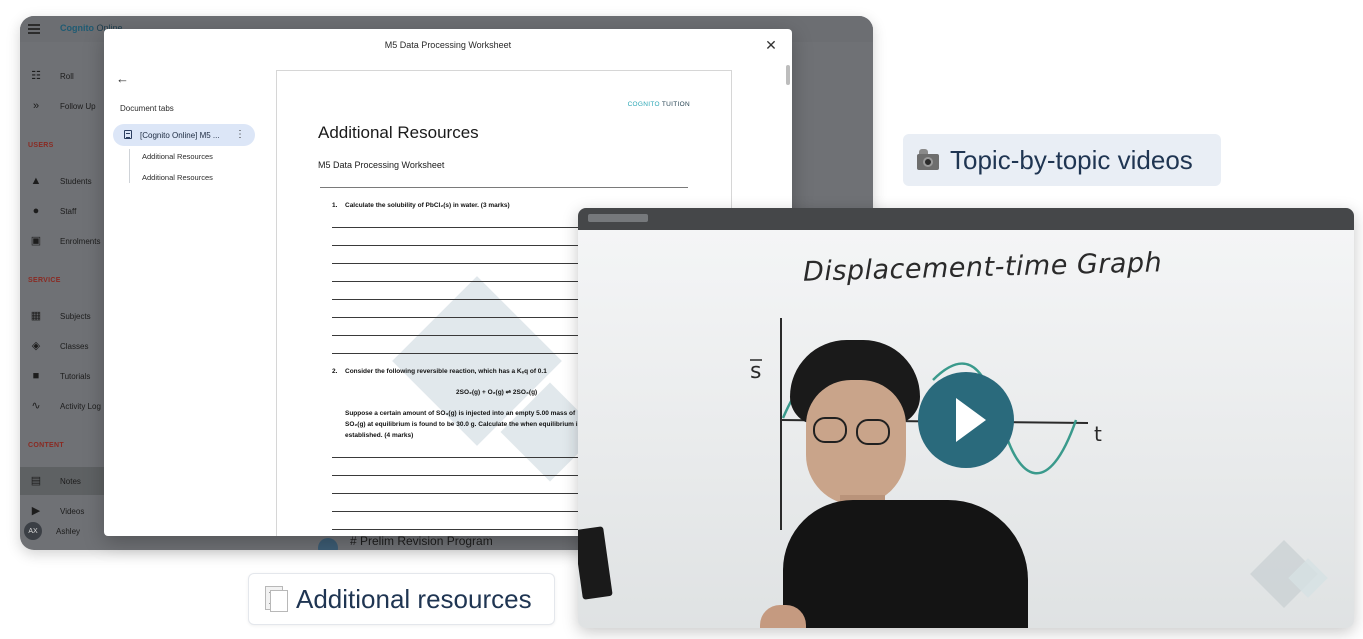 This screenshot has width=1363, height=639. I want to click on sidebar-item-videos: ▶ Videos, so click(62, 511).